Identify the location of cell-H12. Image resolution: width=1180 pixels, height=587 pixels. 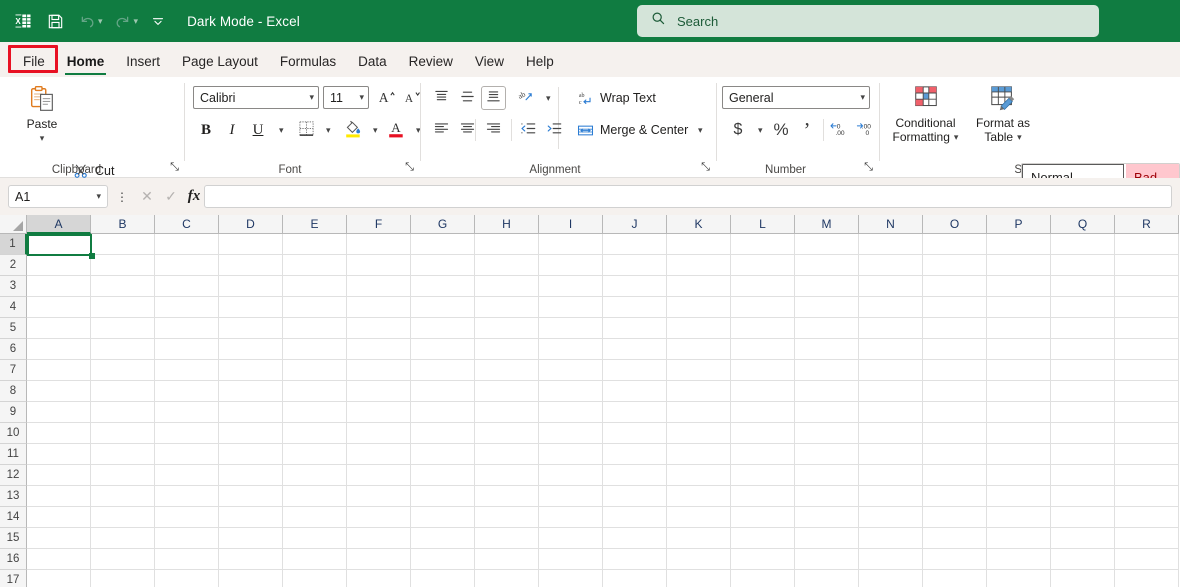
(507, 475).